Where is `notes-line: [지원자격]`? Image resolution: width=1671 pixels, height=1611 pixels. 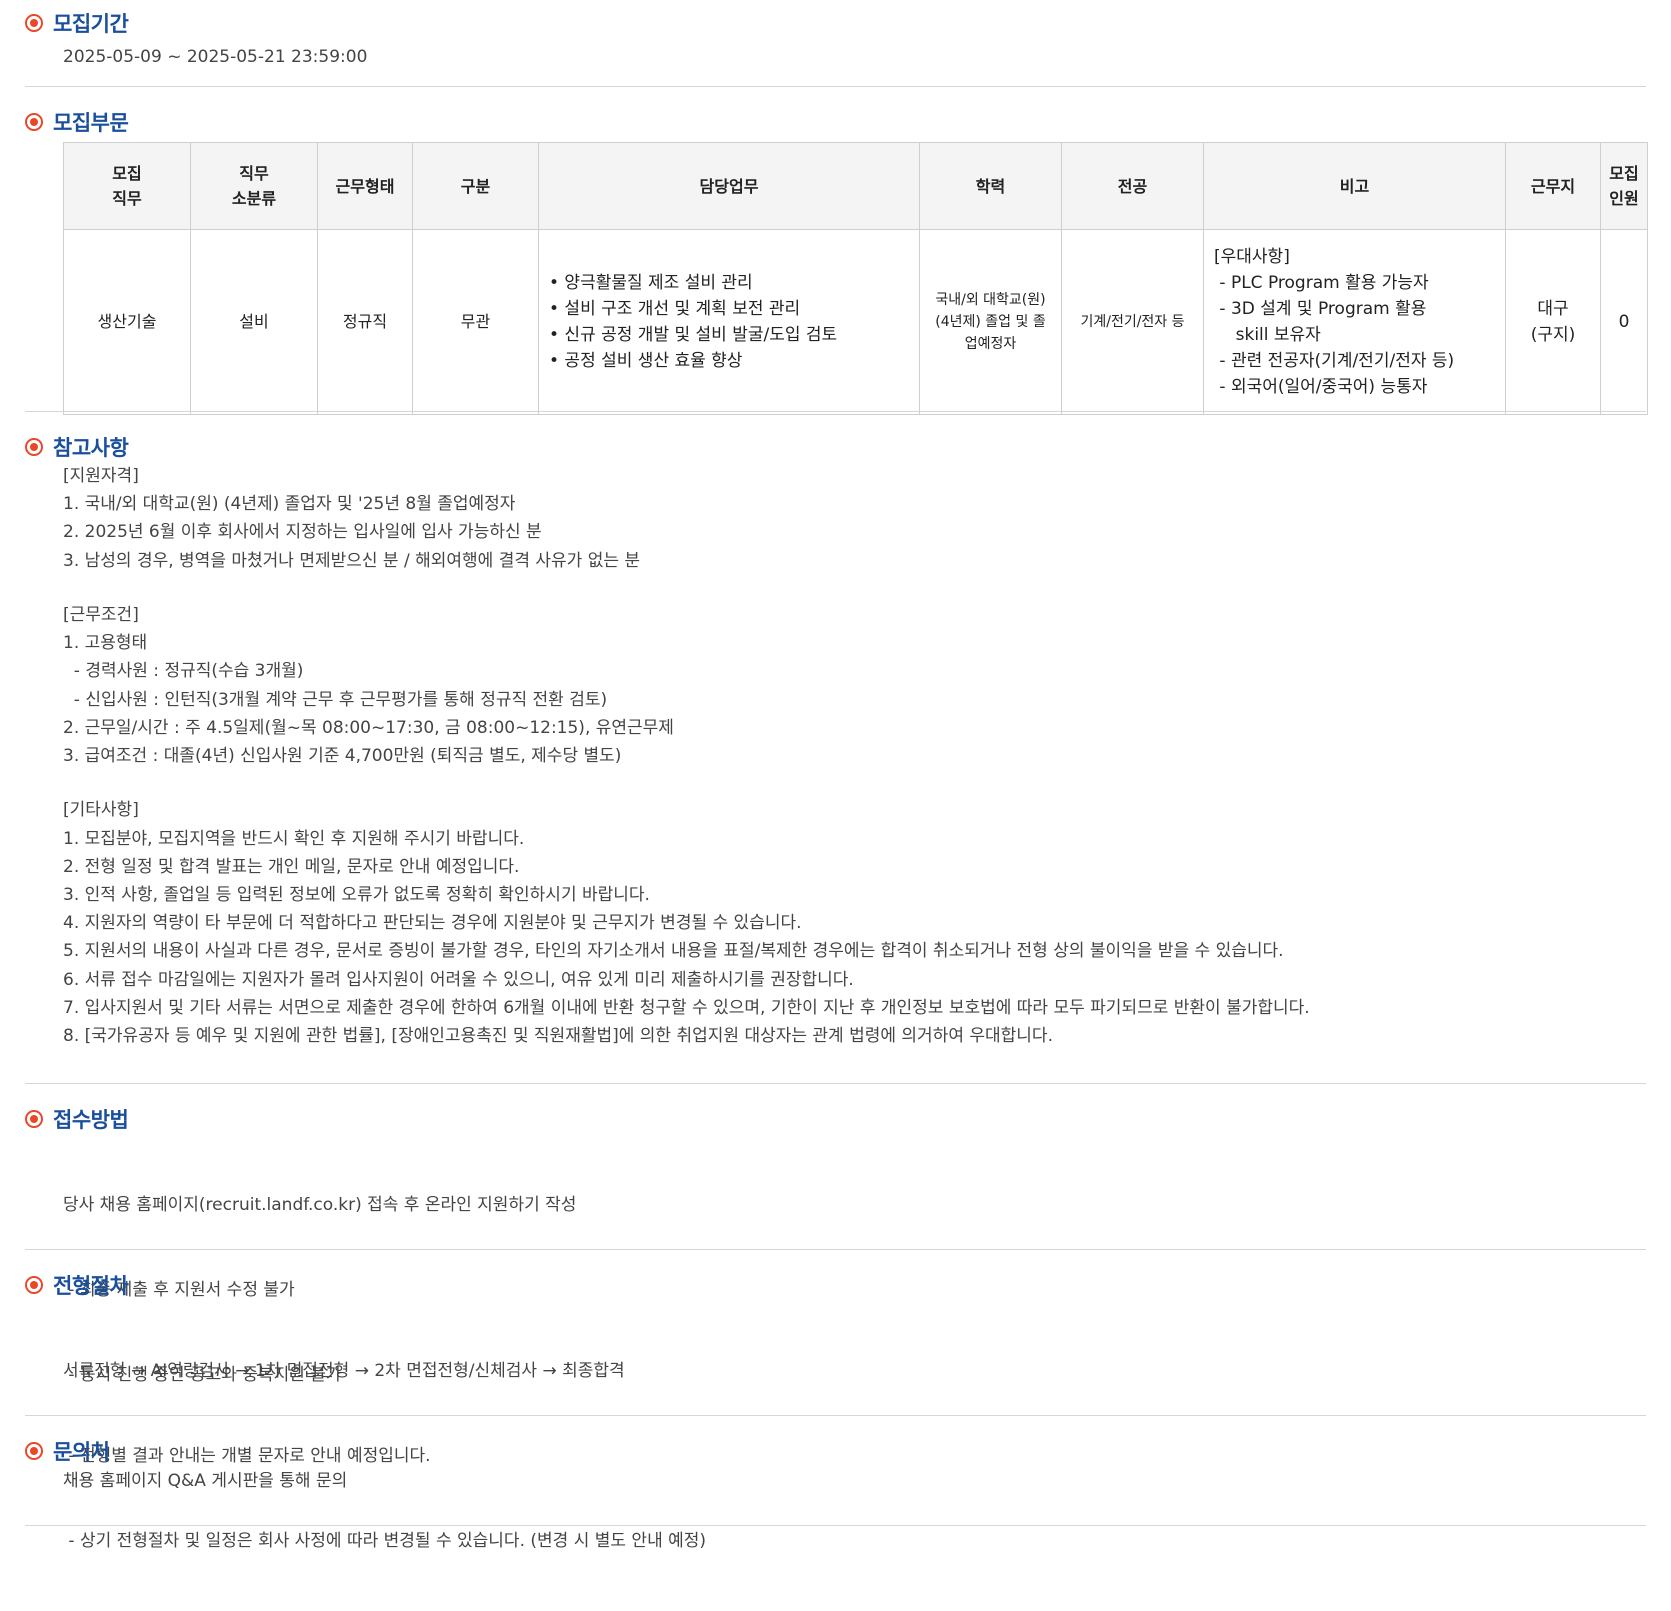 notes-line: [지원자격] is located at coordinates (101, 476).